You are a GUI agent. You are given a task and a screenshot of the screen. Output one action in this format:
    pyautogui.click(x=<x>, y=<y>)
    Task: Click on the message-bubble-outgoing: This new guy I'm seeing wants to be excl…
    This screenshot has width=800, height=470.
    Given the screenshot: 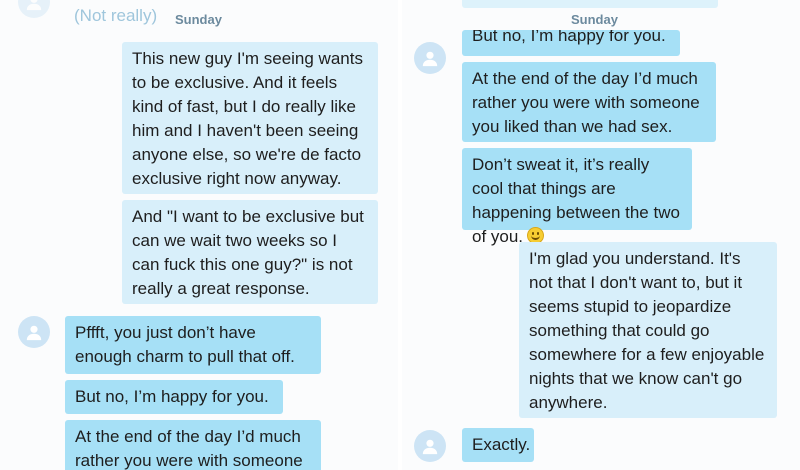 What is the action you would take?
    pyautogui.click(x=250, y=118)
    